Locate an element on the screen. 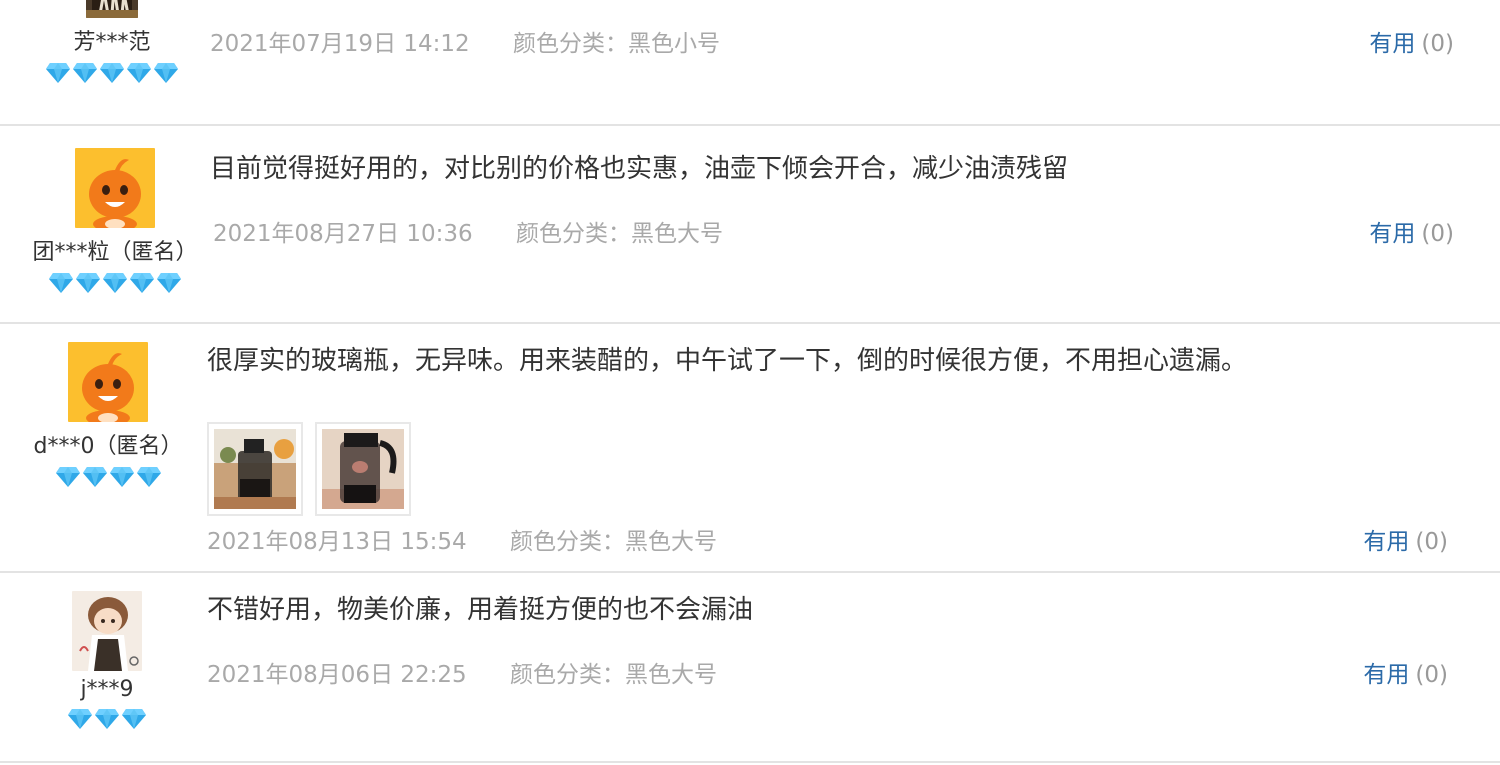 The width and height of the screenshot is (1500, 765). review-meta: 2021年07月19日 14:12 颜色分类：黑色小号 is located at coordinates (465, 41).